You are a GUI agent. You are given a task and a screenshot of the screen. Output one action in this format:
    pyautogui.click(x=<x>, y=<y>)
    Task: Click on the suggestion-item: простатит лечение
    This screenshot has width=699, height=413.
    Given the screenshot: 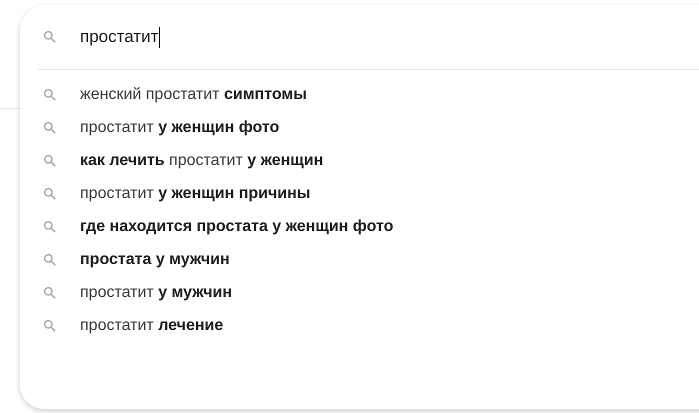 What is the action you would take?
    pyautogui.click(x=359, y=325)
    